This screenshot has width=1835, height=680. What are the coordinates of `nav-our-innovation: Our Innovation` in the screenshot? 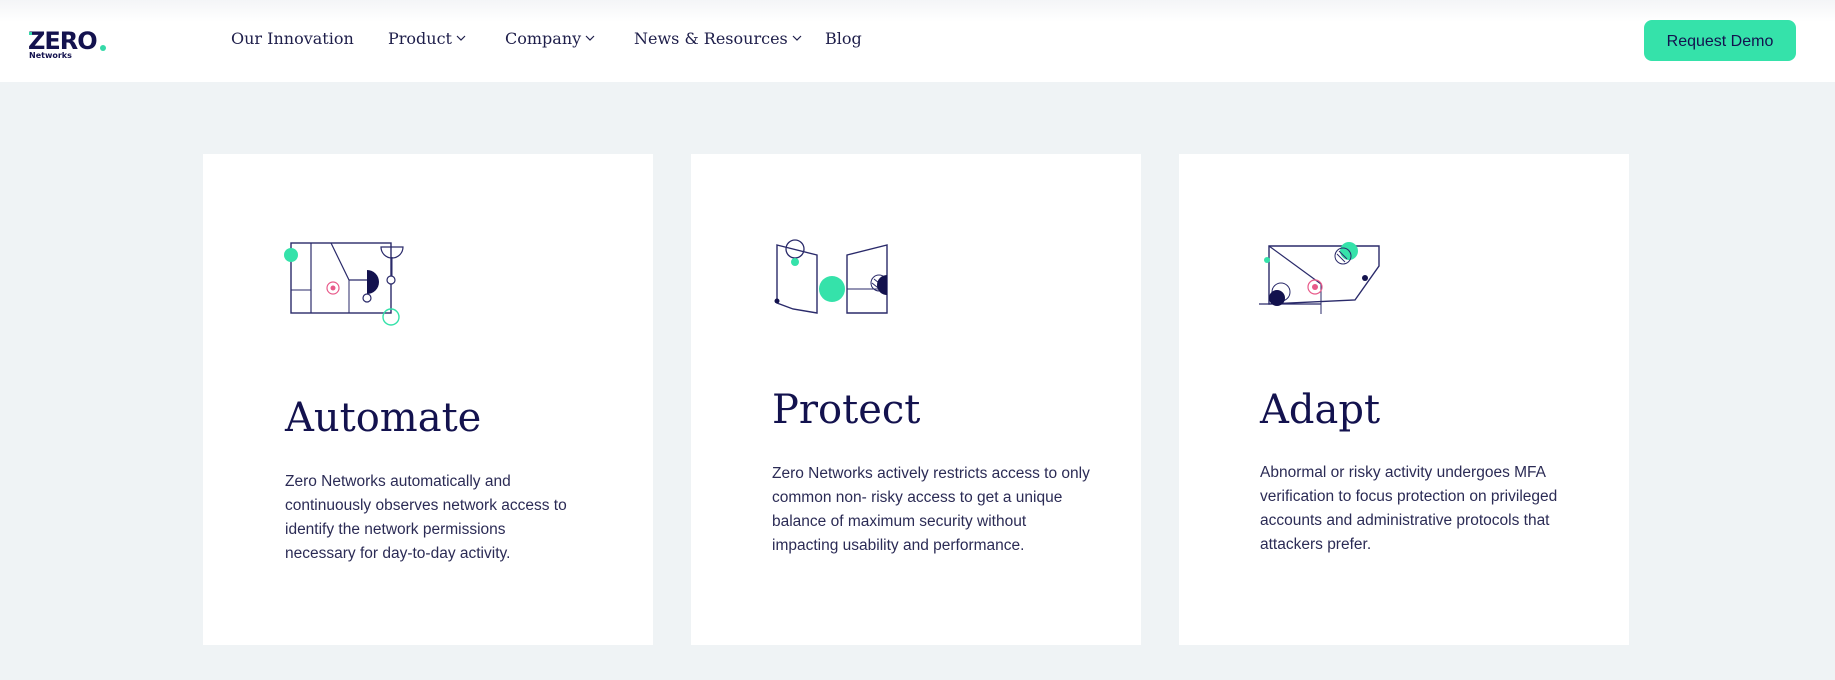 It's located at (292, 39).